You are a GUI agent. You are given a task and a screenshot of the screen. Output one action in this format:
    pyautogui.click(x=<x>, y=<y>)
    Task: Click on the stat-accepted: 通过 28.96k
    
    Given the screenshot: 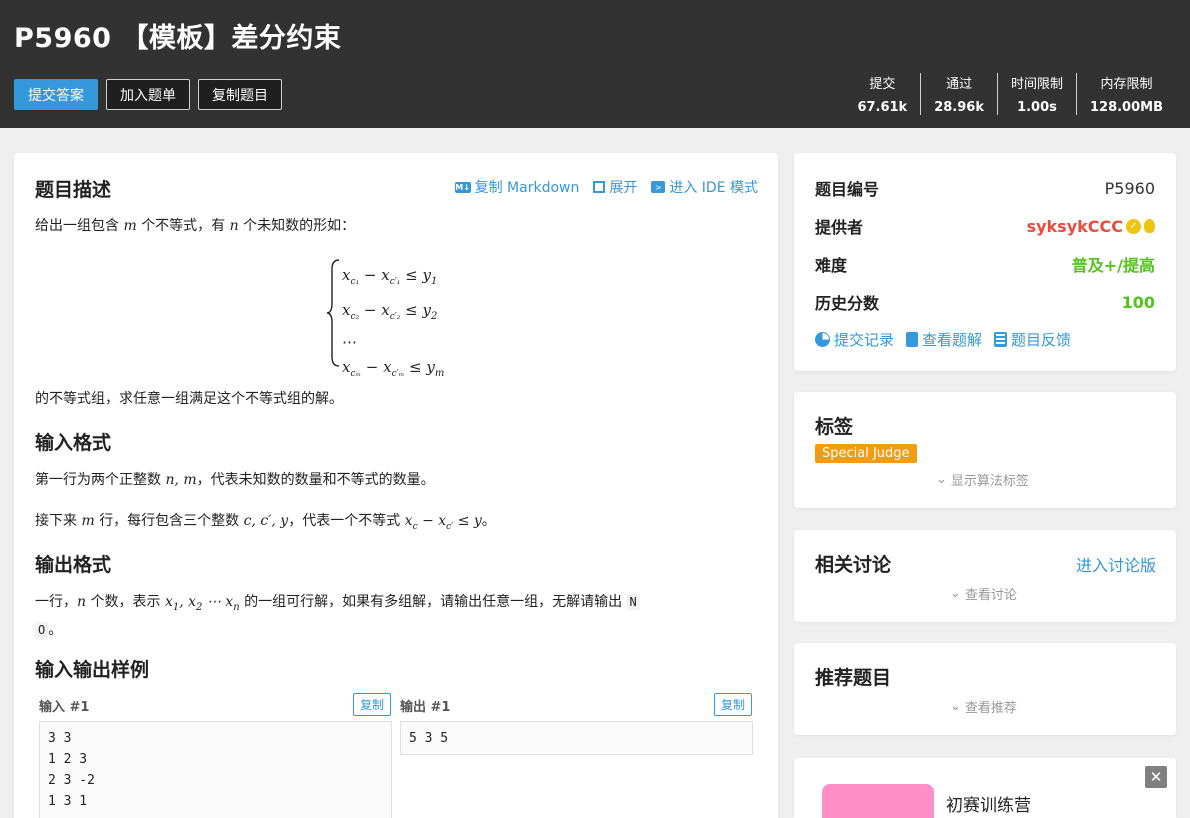 What is the action you would take?
    pyautogui.click(x=958, y=94)
    